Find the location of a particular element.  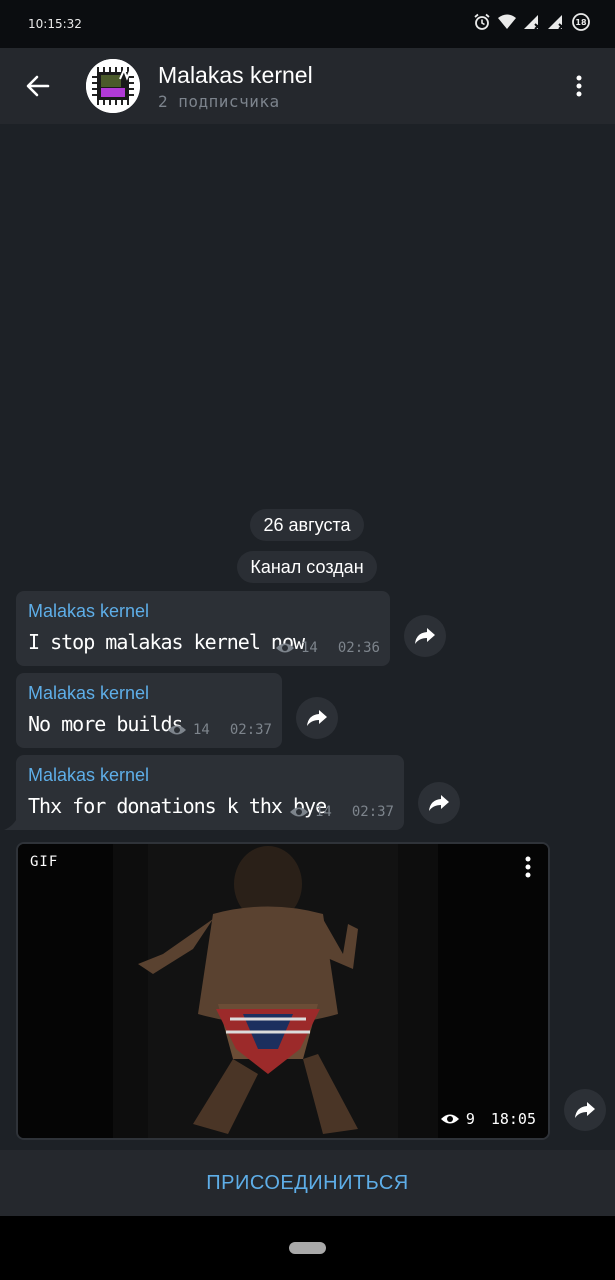

status-bar: 10:15:32 18 is located at coordinates (307, 24).